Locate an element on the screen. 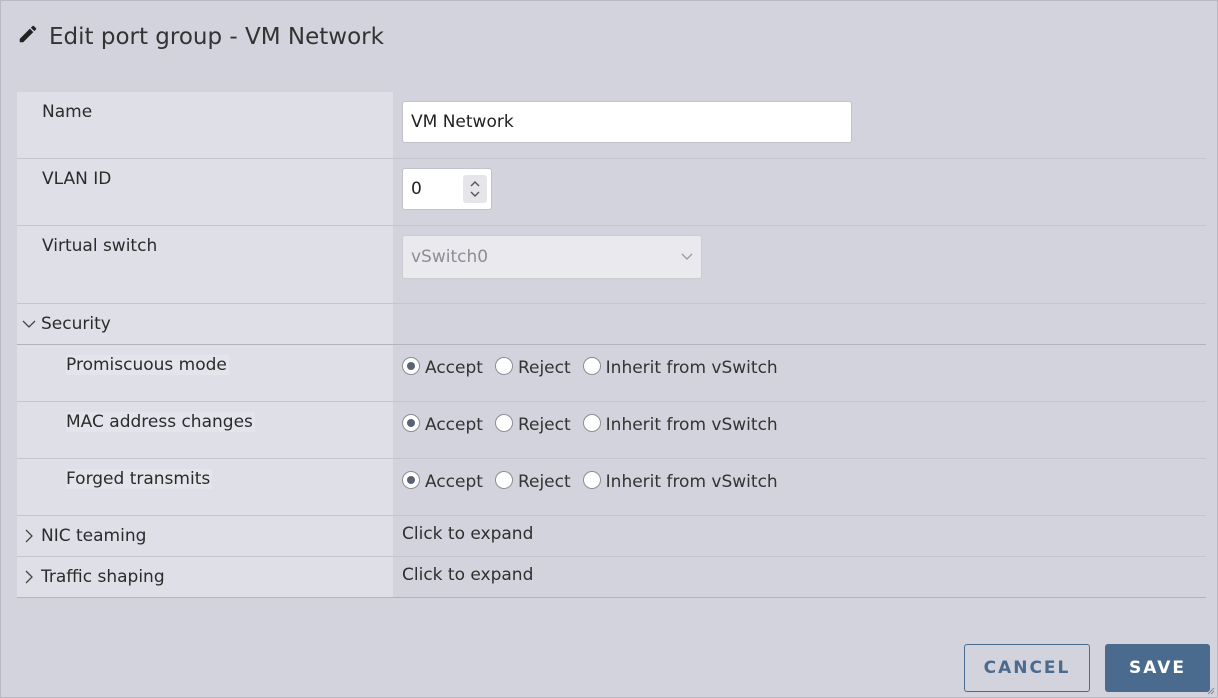  promiscuous-reject-radio: Reject is located at coordinates (532, 367).